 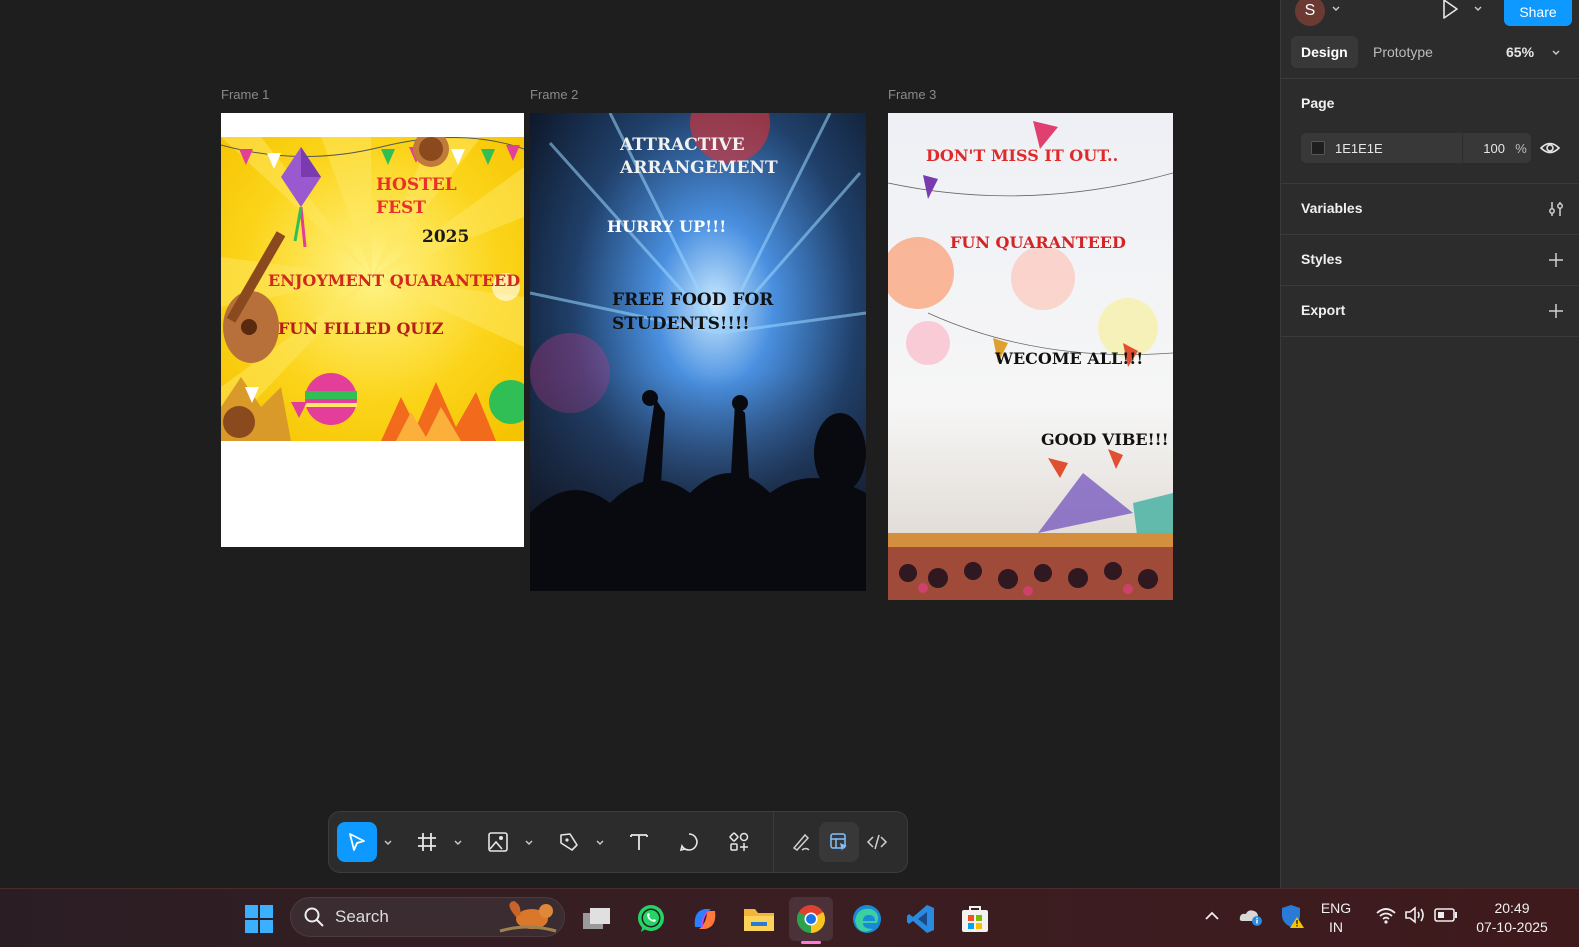 I want to click on vscode-icon, so click(x=920, y=919).